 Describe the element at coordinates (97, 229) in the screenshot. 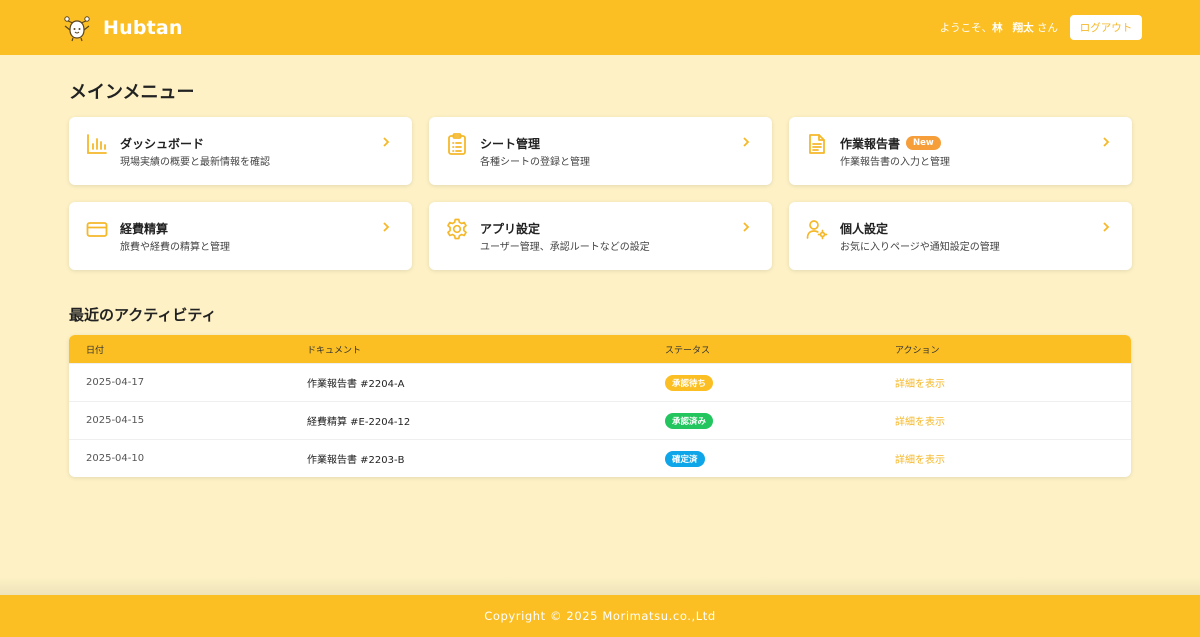

I see `credit-card-icon` at that location.